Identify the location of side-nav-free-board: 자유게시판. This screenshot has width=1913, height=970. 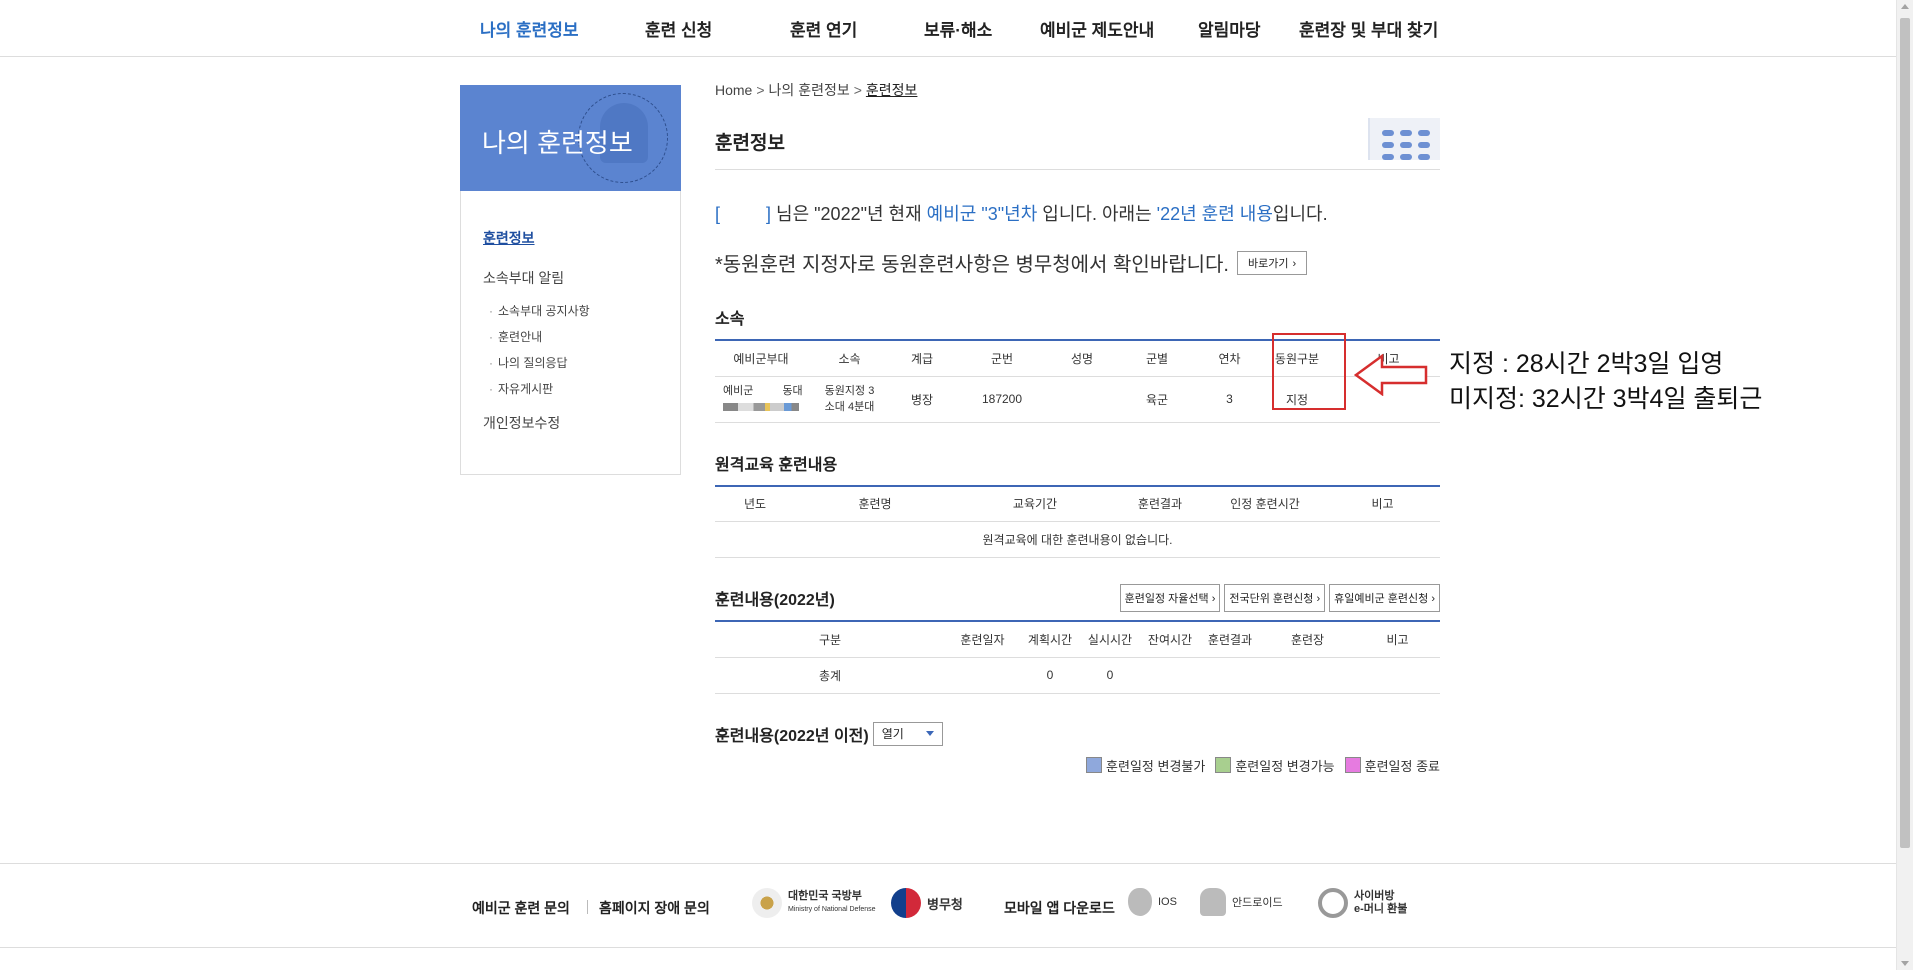
(539, 388).